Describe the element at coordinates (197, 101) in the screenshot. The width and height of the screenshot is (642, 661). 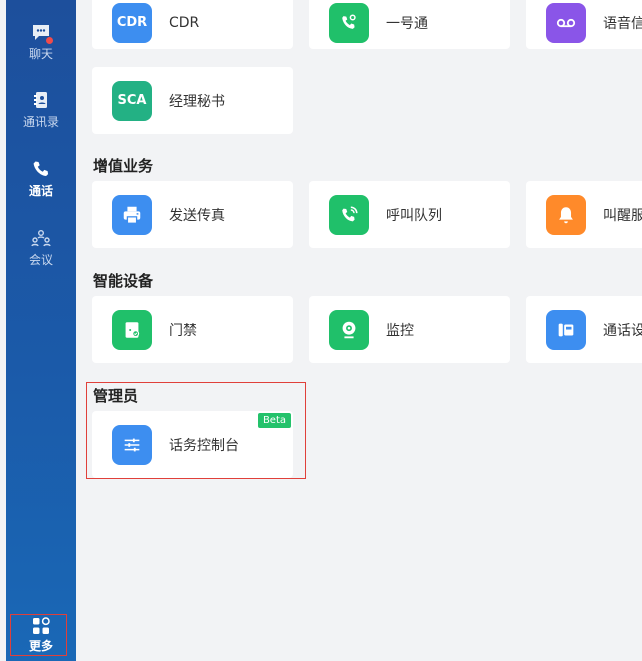
I see `card-label: 经理秘书` at that location.